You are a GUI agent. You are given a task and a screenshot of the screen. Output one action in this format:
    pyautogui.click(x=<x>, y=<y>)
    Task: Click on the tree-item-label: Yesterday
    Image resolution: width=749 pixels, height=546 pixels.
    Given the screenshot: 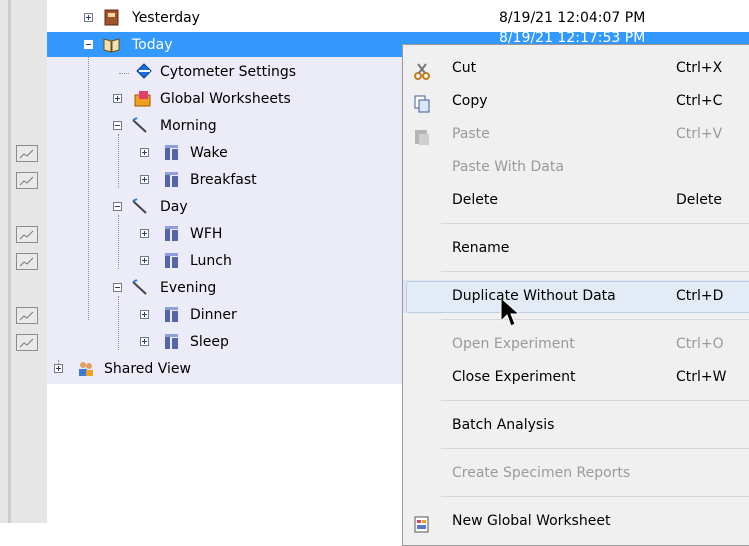 What is the action you would take?
    pyautogui.click(x=166, y=18)
    